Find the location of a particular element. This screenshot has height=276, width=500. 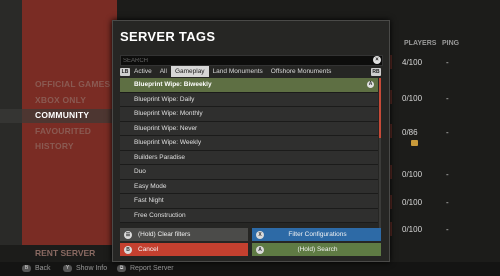

tag-item-blueprint-biweekly: Blueprint Wipe: Biweekly A is located at coordinates (249, 85).